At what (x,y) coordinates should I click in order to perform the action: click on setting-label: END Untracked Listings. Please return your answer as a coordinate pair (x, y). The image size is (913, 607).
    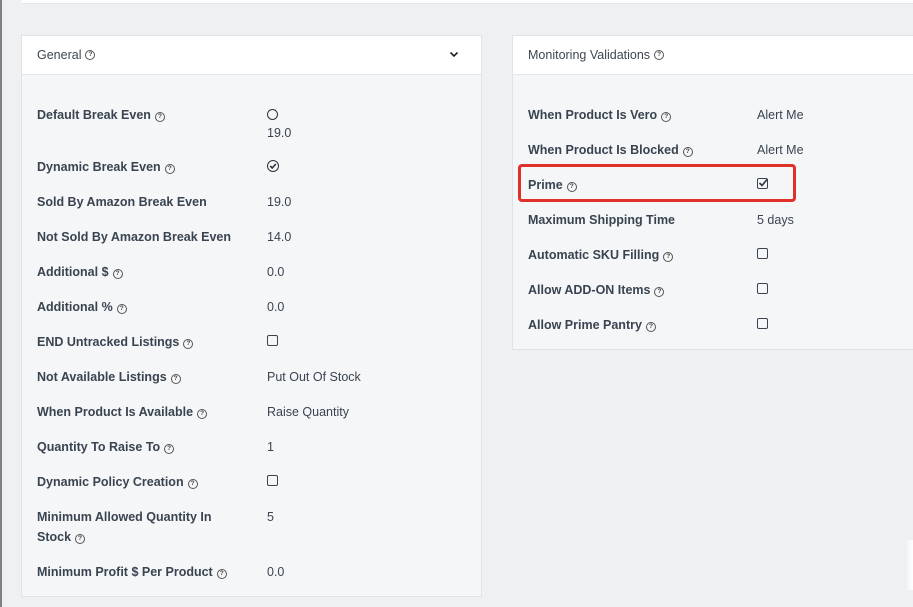
    Looking at the image, I should click on (108, 342).